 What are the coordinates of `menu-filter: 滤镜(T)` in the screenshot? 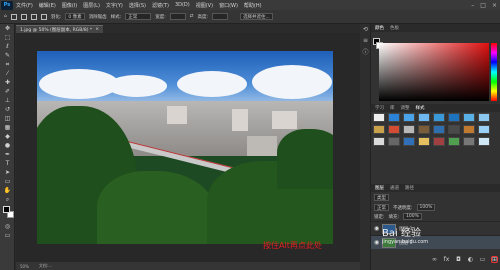 It's located at (160, 5).